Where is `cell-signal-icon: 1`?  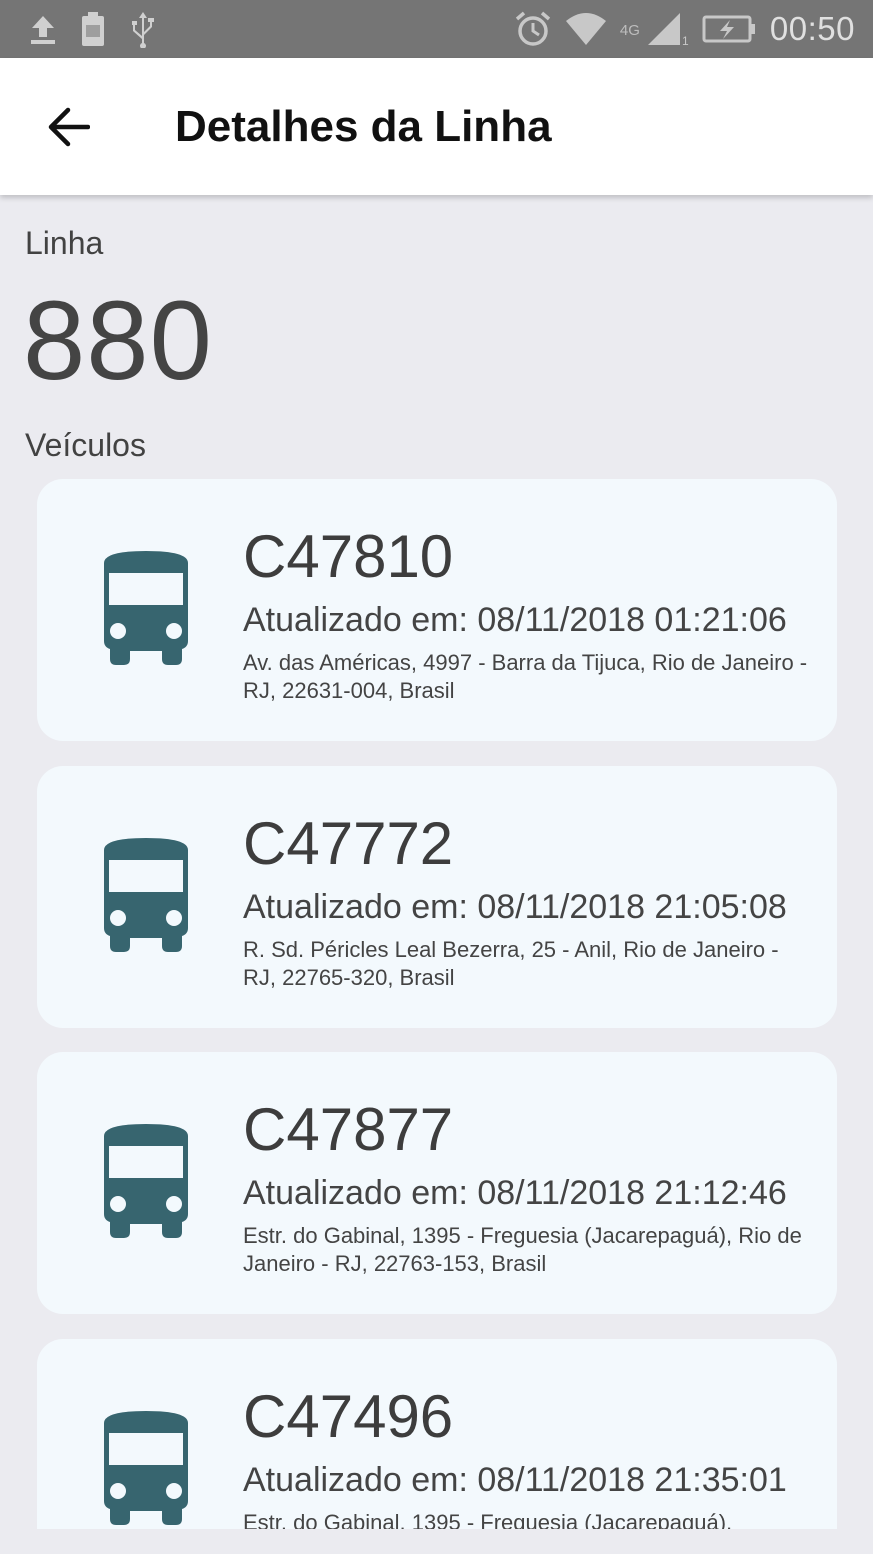
cell-signal-icon: 1 is located at coordinates (668, 29).